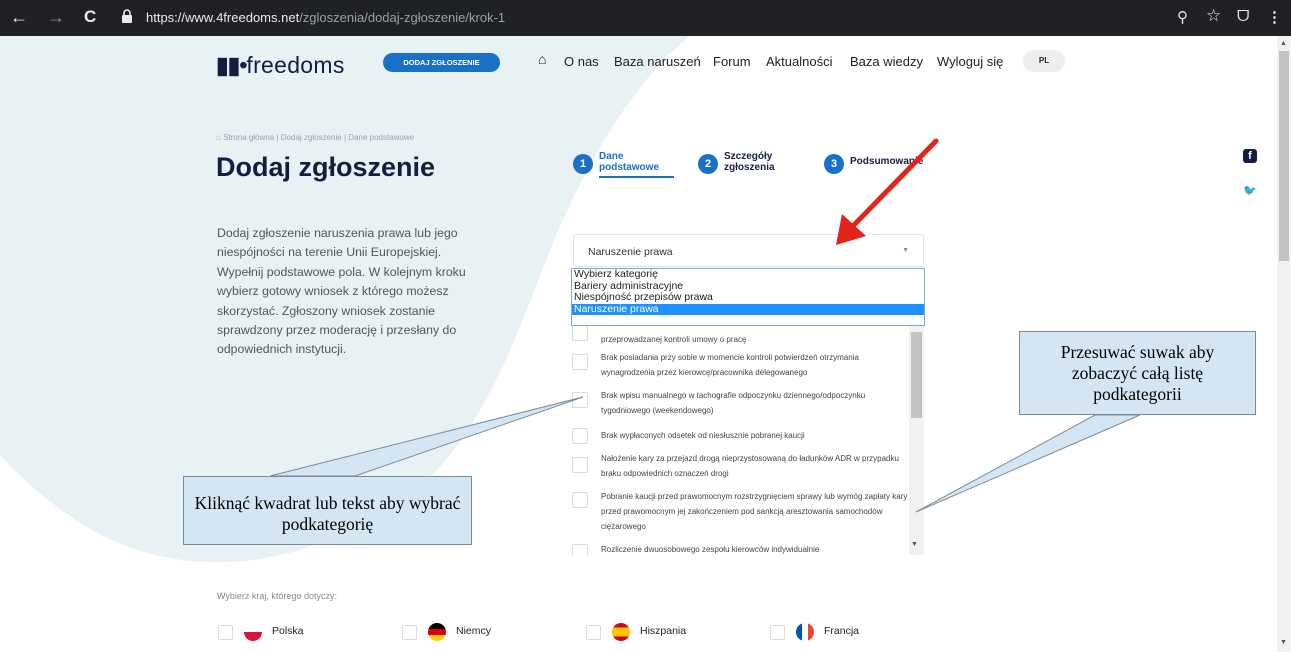  What do you see at coordinates (1182, 17) in the screenshot?
I see `zoom-icon: ⚲` at bounding box center [1182, 17].